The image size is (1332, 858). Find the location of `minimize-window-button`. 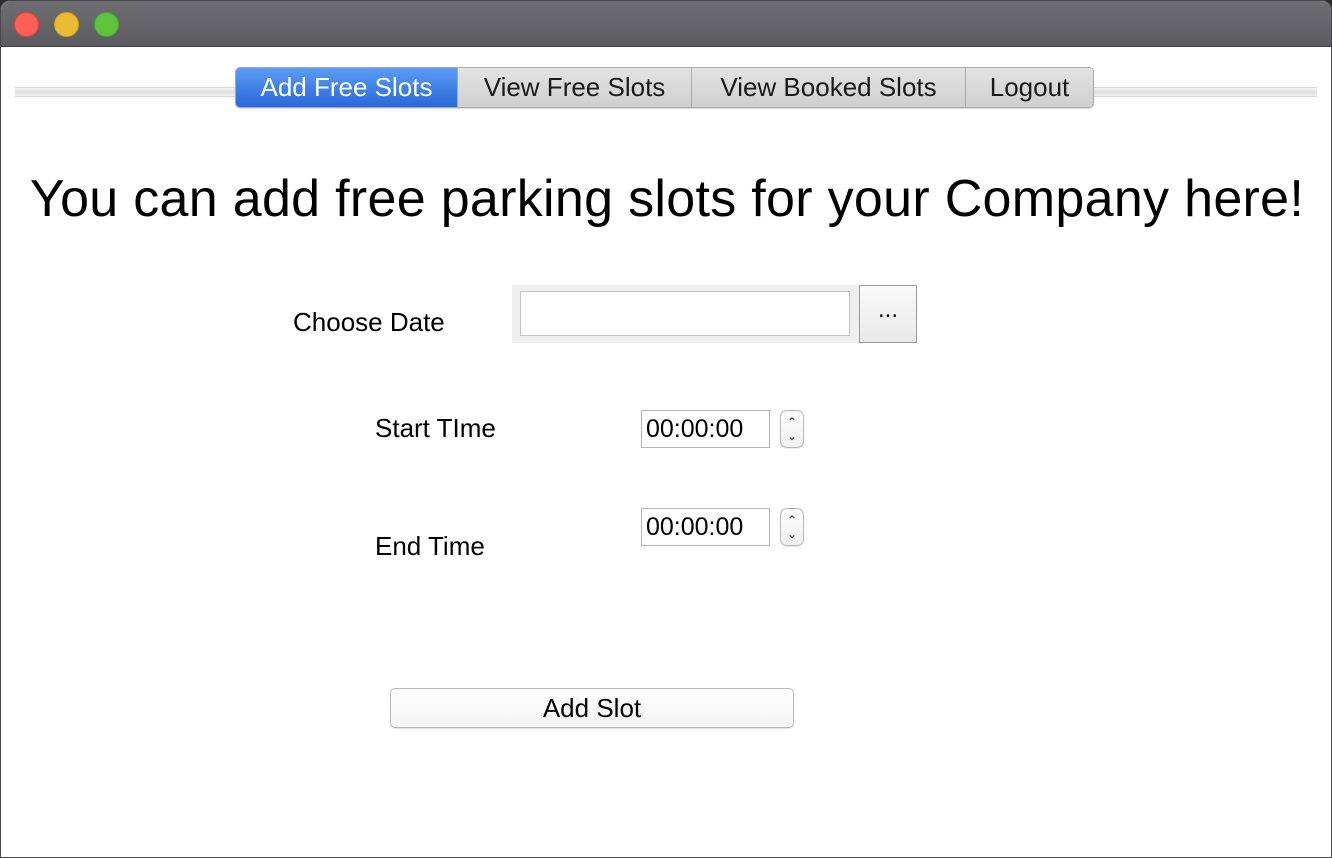

minimize-window-button is located at coordinates (66, 24).